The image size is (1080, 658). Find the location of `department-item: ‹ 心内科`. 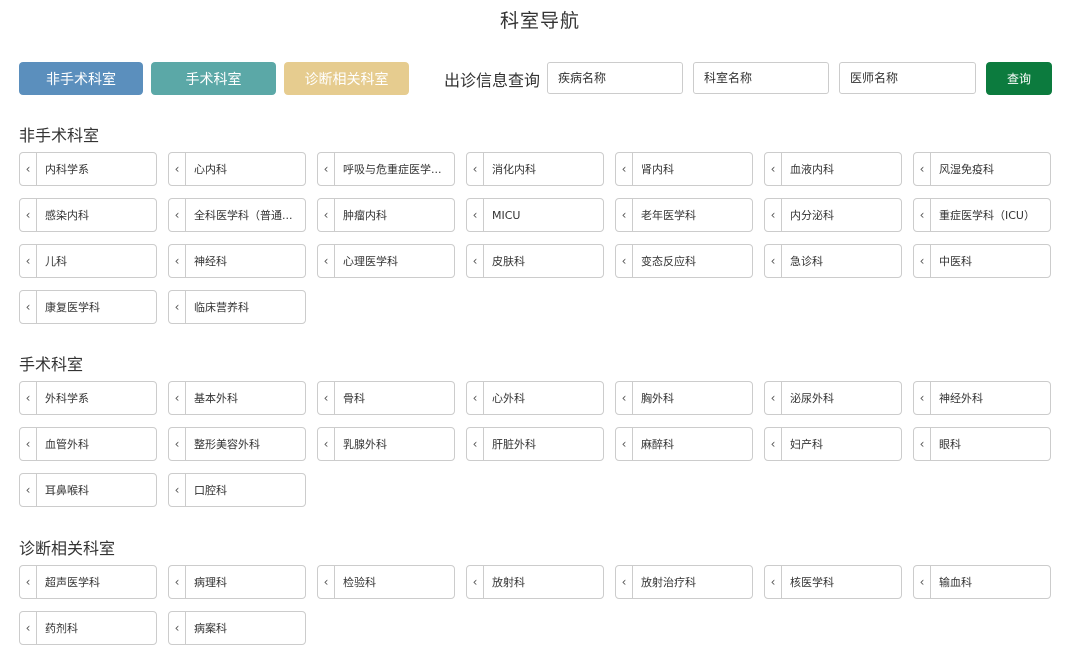

department-item: ‹ 心内科 is located at coordinates (237, 169).